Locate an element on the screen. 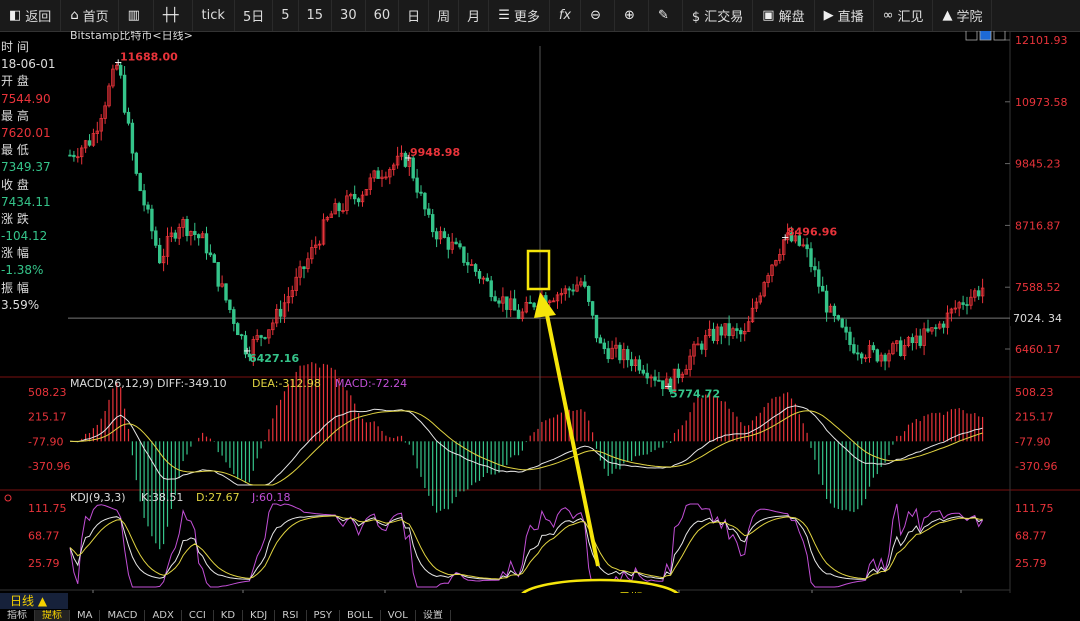 This screenshot has height=621, width=1080. tick-button: tick is located at coordinates (214, 15).